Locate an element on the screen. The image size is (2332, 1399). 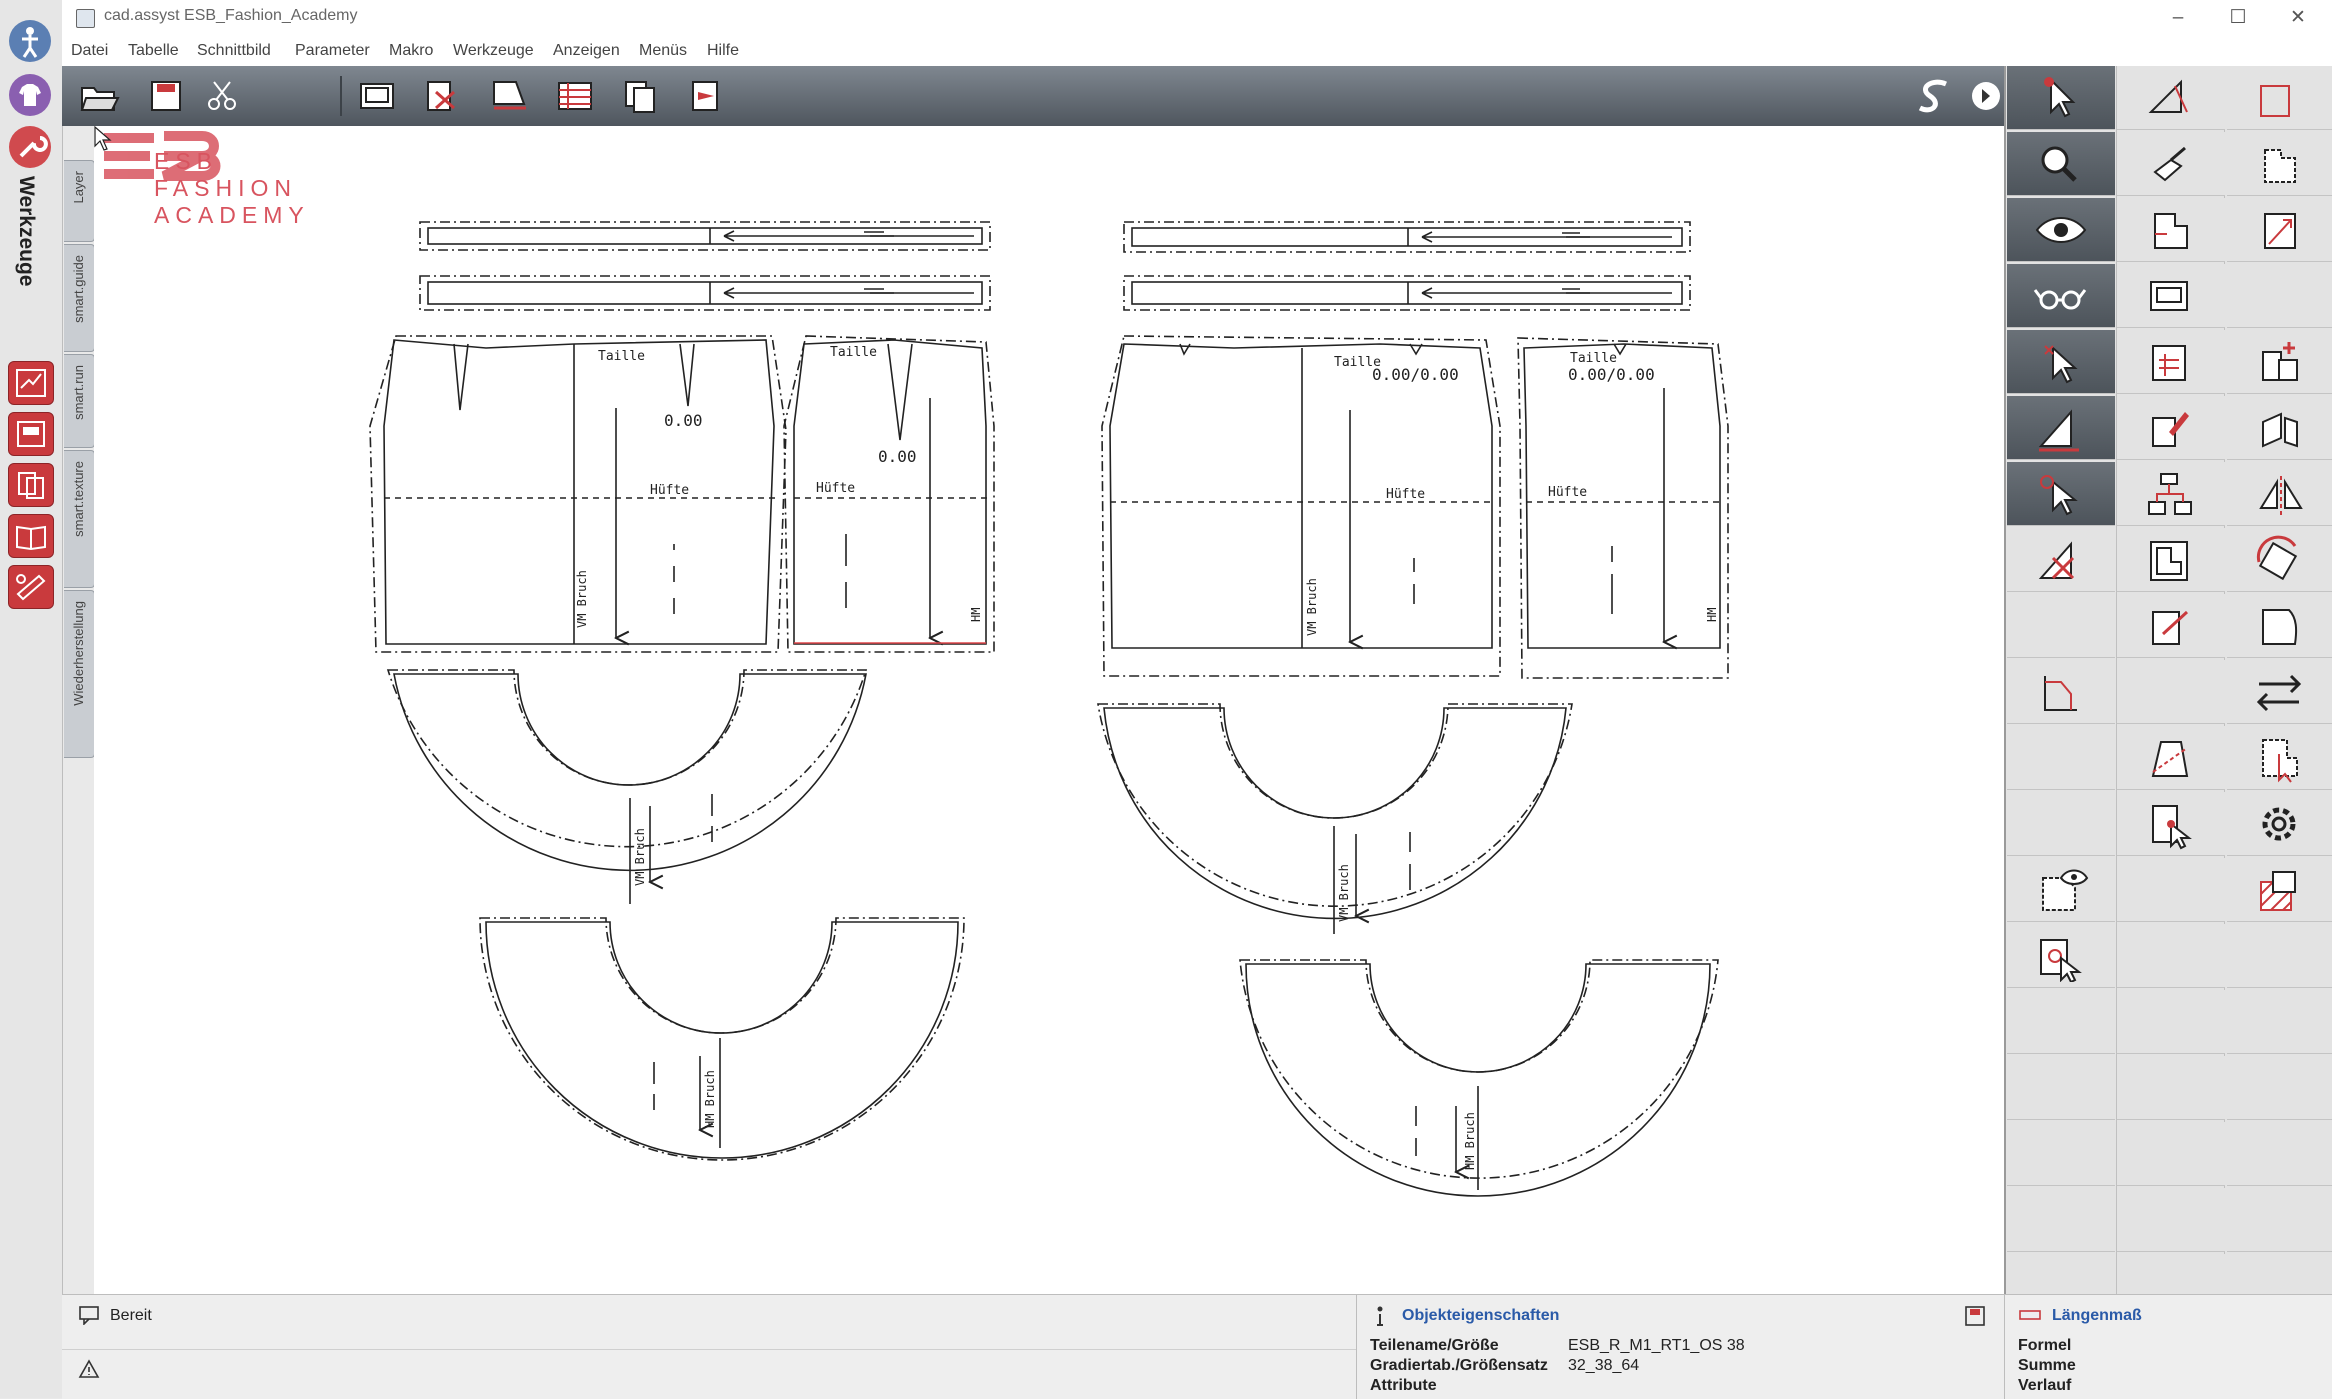
main-toolbar is located at coordinates (1033, 96).